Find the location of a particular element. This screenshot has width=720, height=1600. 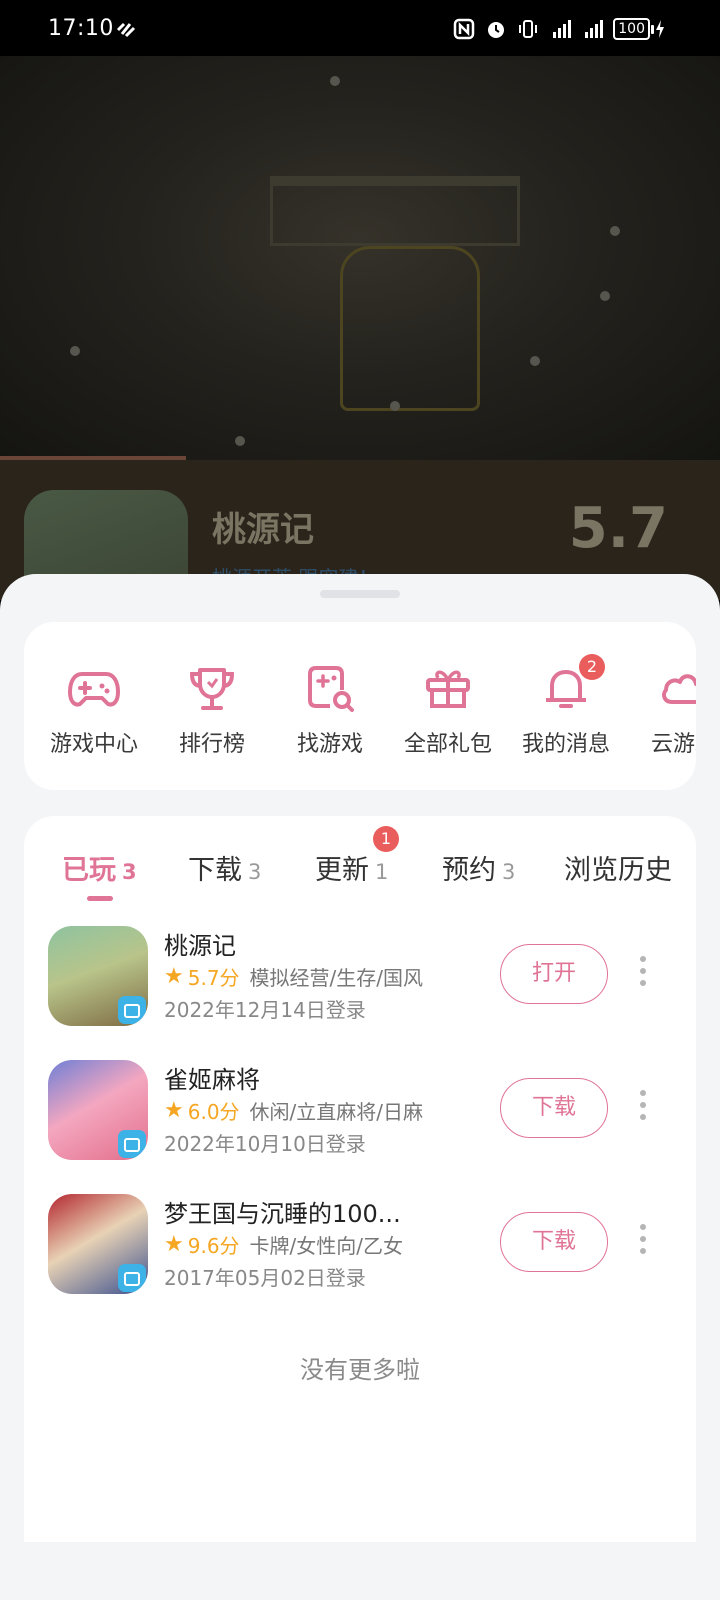

charging-icon is located at coordinates (660, 29).